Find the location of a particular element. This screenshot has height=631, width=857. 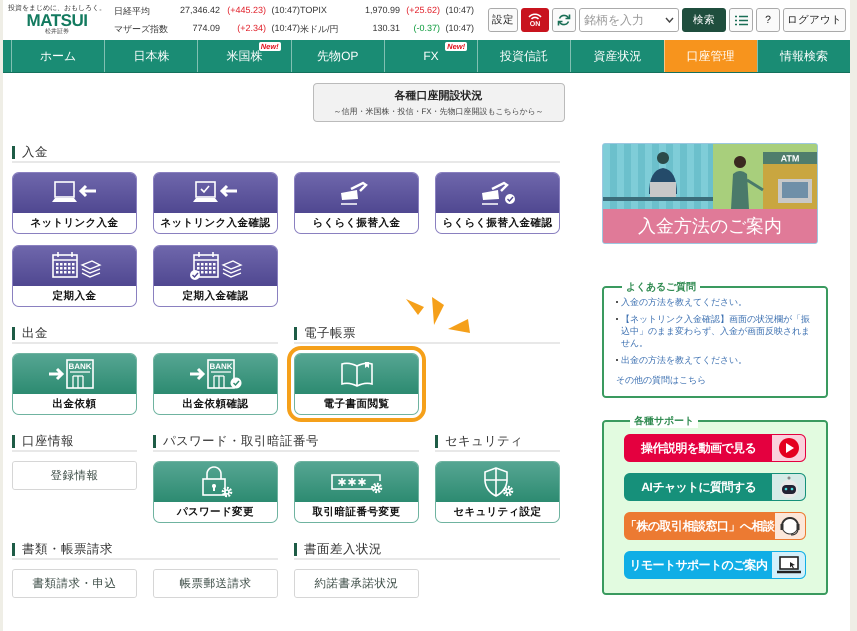

menu-link-button: 約諾書承諾状況 is located at coordinates (356, 583).